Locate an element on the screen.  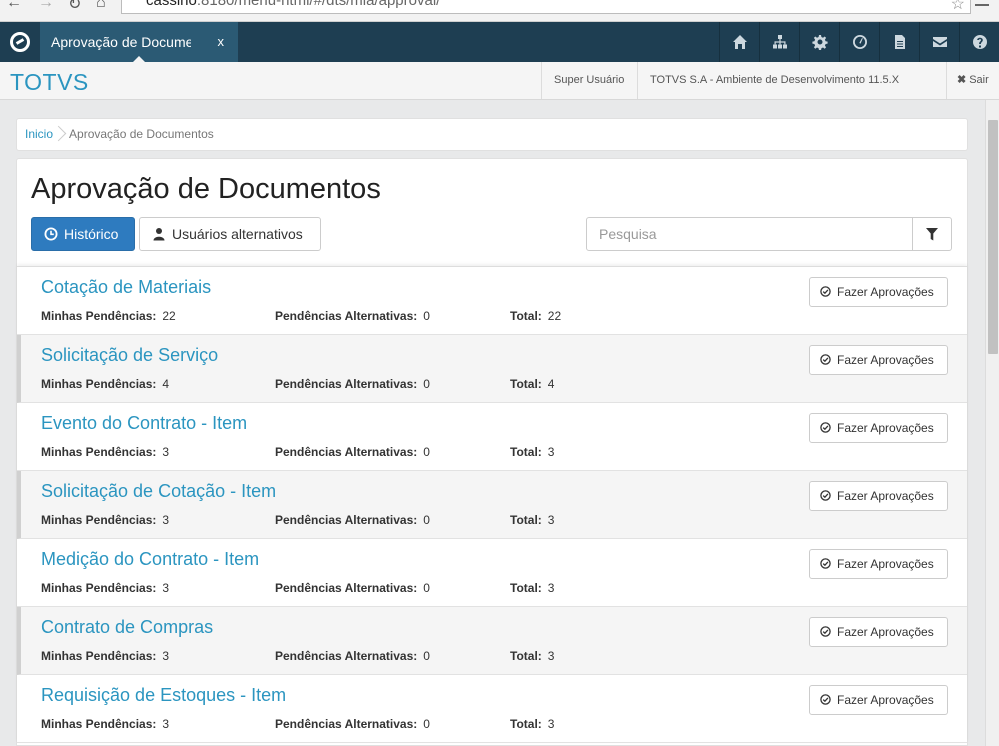
tab-close-button: x is located at coordinates (221, 42).